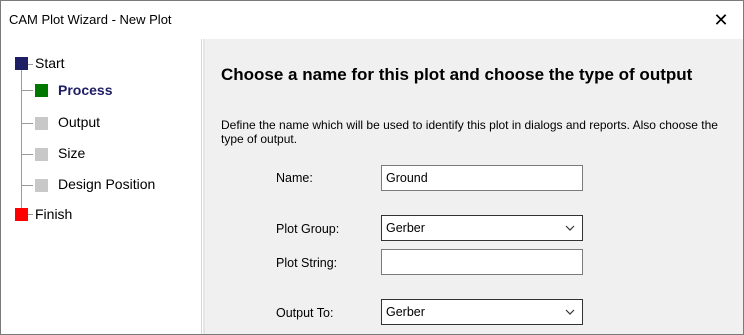 The width and height of the screenshot is (744, 335). Describe the element at coordinates (305, 313) in the screenshot. I see `output-to-label: Output To:` at that location.